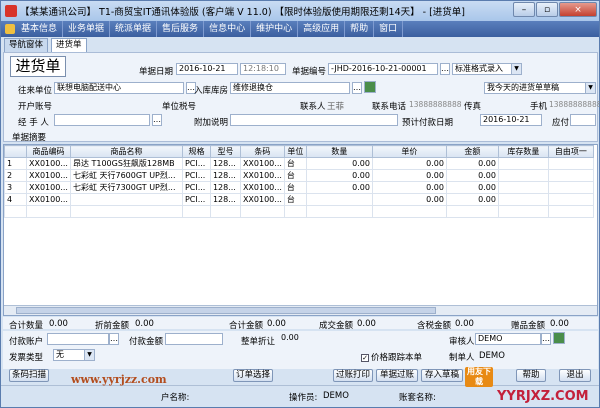  What do you see at coordinates (370, 87) in the screenshot?
I see `warehouse-icon` at bounding box center [370, 87].